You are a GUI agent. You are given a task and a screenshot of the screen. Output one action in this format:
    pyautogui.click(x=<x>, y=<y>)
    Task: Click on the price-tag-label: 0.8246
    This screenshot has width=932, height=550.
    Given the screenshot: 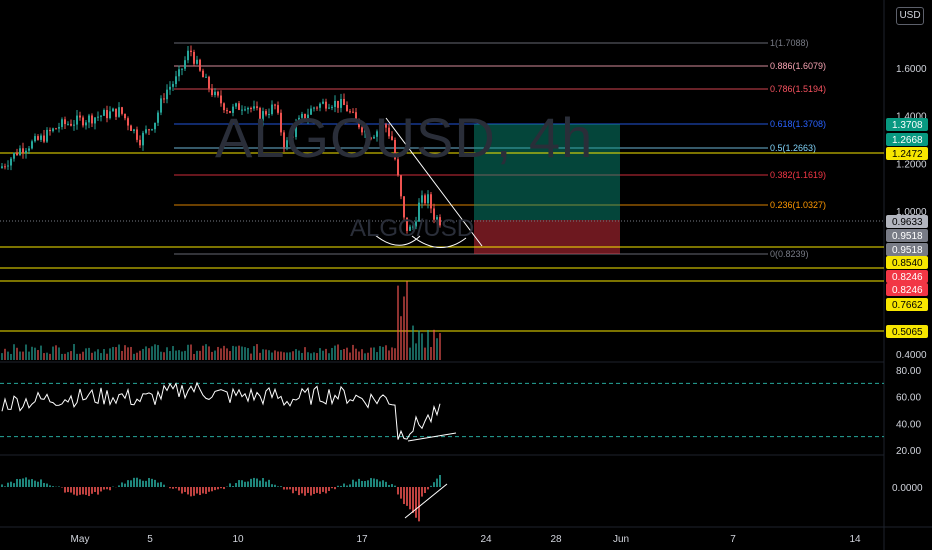 What is the action you would take?
    pyautogui.click(x=907, y=277)
    